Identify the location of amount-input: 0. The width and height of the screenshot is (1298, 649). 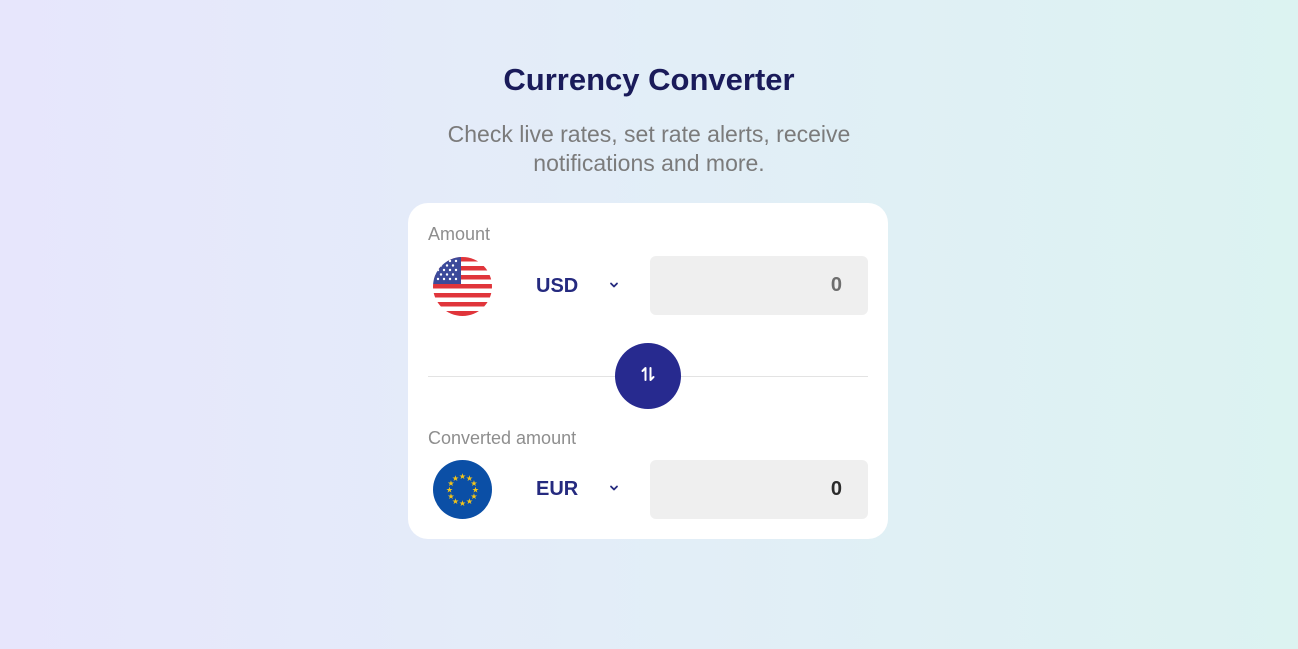
(759, 285).